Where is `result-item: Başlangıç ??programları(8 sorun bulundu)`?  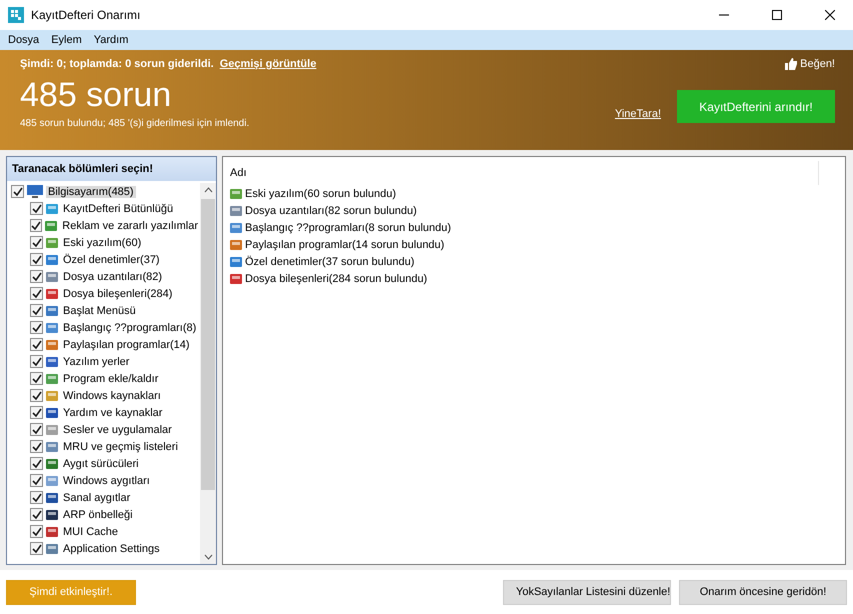
result-item: Başlangıç ??programları(8 sorun bulundu) is located at coordinates (348, 228).